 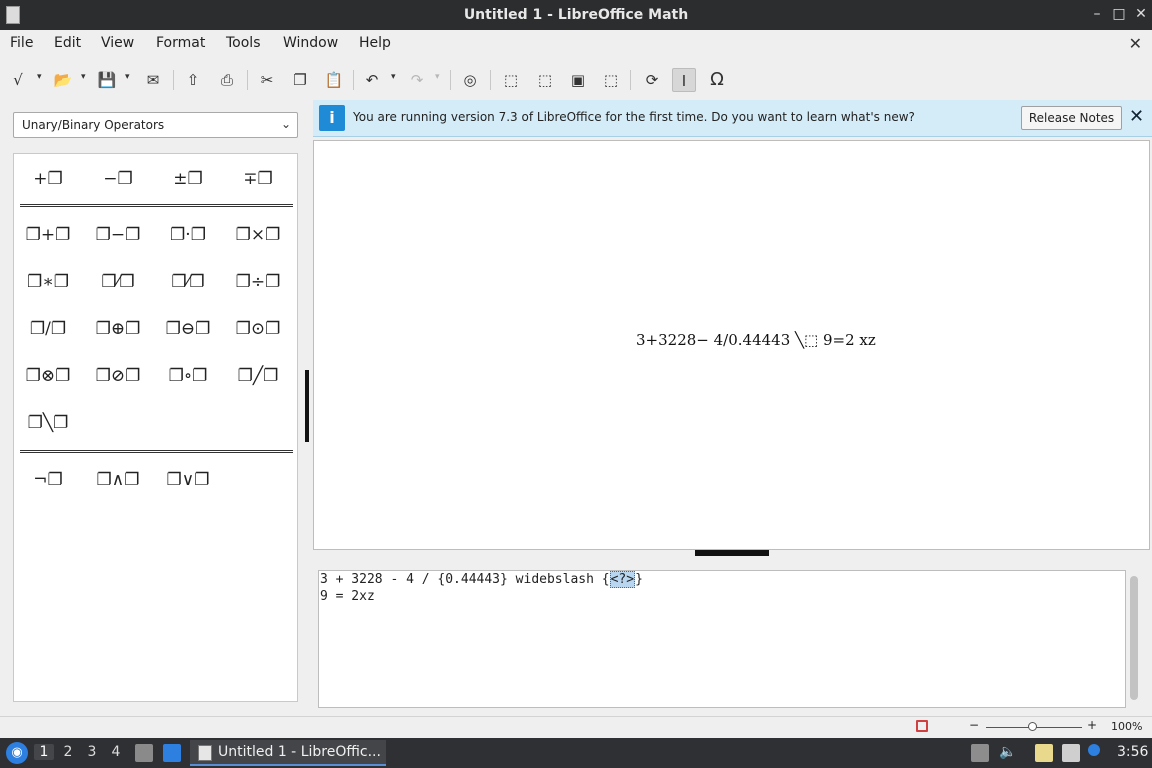 What do you see at coordinates (48, 235) in the screenshot?
I see `element-add: ❐+❐` at bounding box center [48, 235].